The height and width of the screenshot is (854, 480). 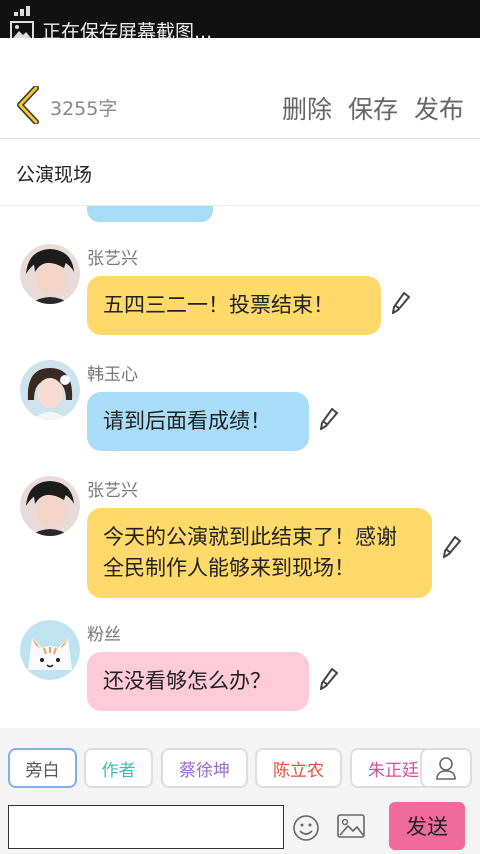 I want to click on message-bubble: 今天的公演就到此结束了！感谢全民制作人能够来到现场！, so click(x=259, y=553).